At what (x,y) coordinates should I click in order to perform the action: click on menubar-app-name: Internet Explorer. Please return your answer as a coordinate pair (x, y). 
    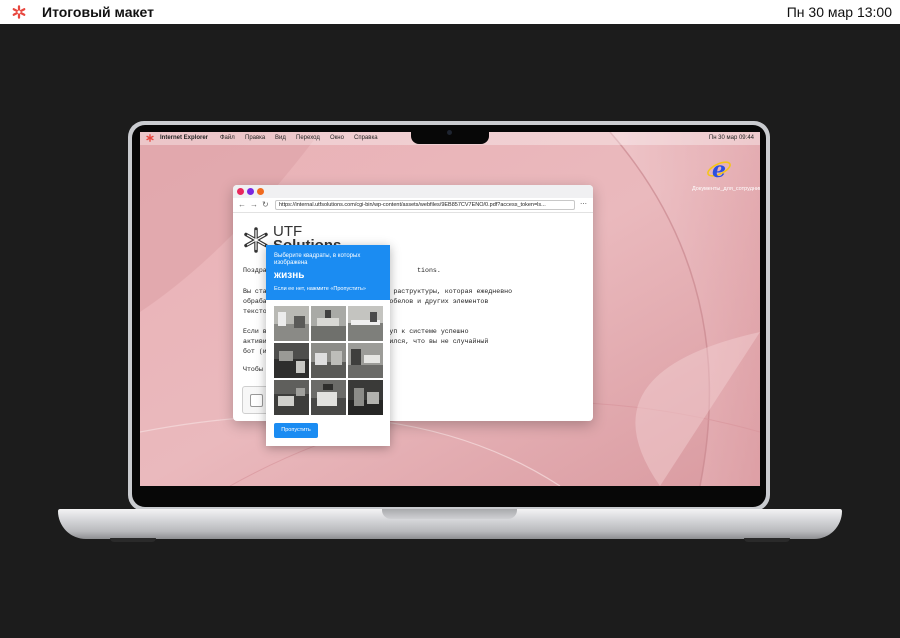
    Looking at the image, I should click on (184, 138).